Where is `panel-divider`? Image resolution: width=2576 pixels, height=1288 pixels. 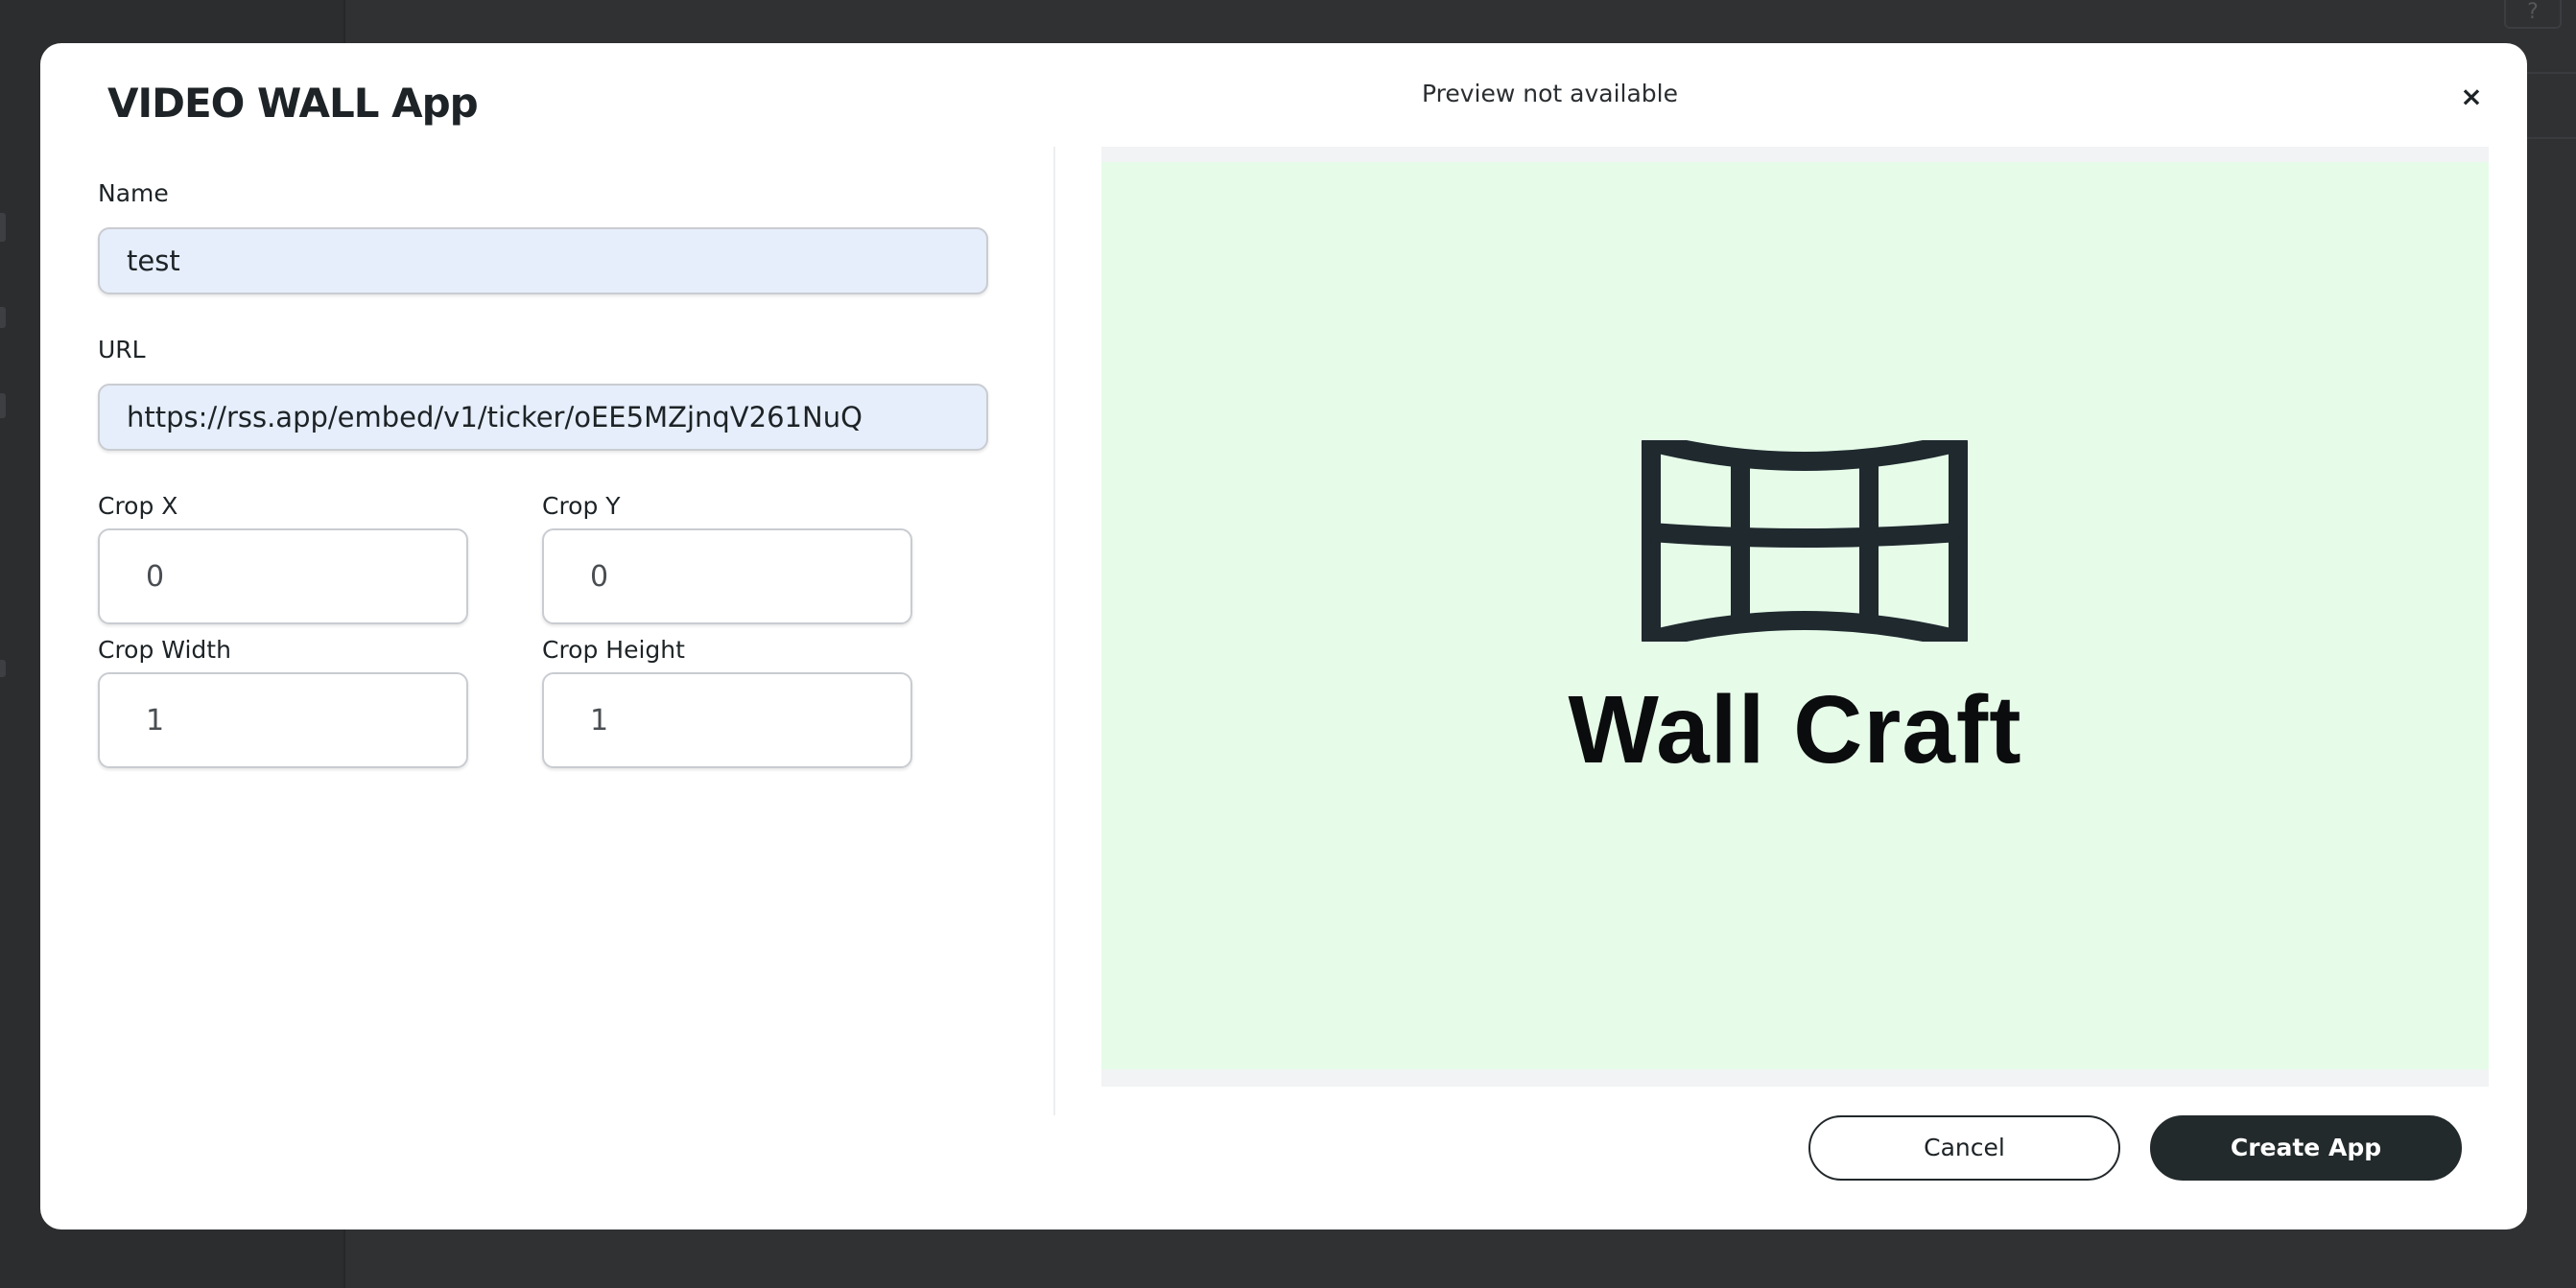 panel-divider is located at coordinates (1054, 631).